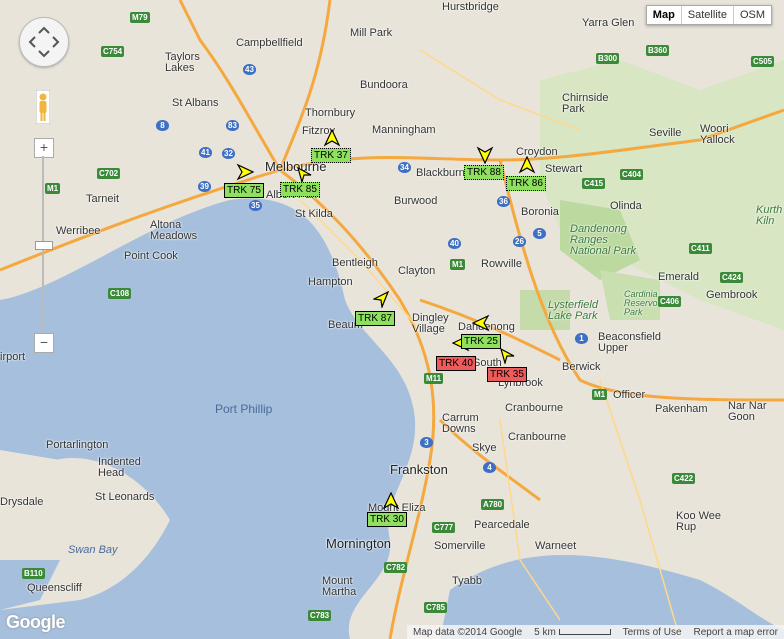  I want to click on road-shield-c702: C702, so click(109, 173).